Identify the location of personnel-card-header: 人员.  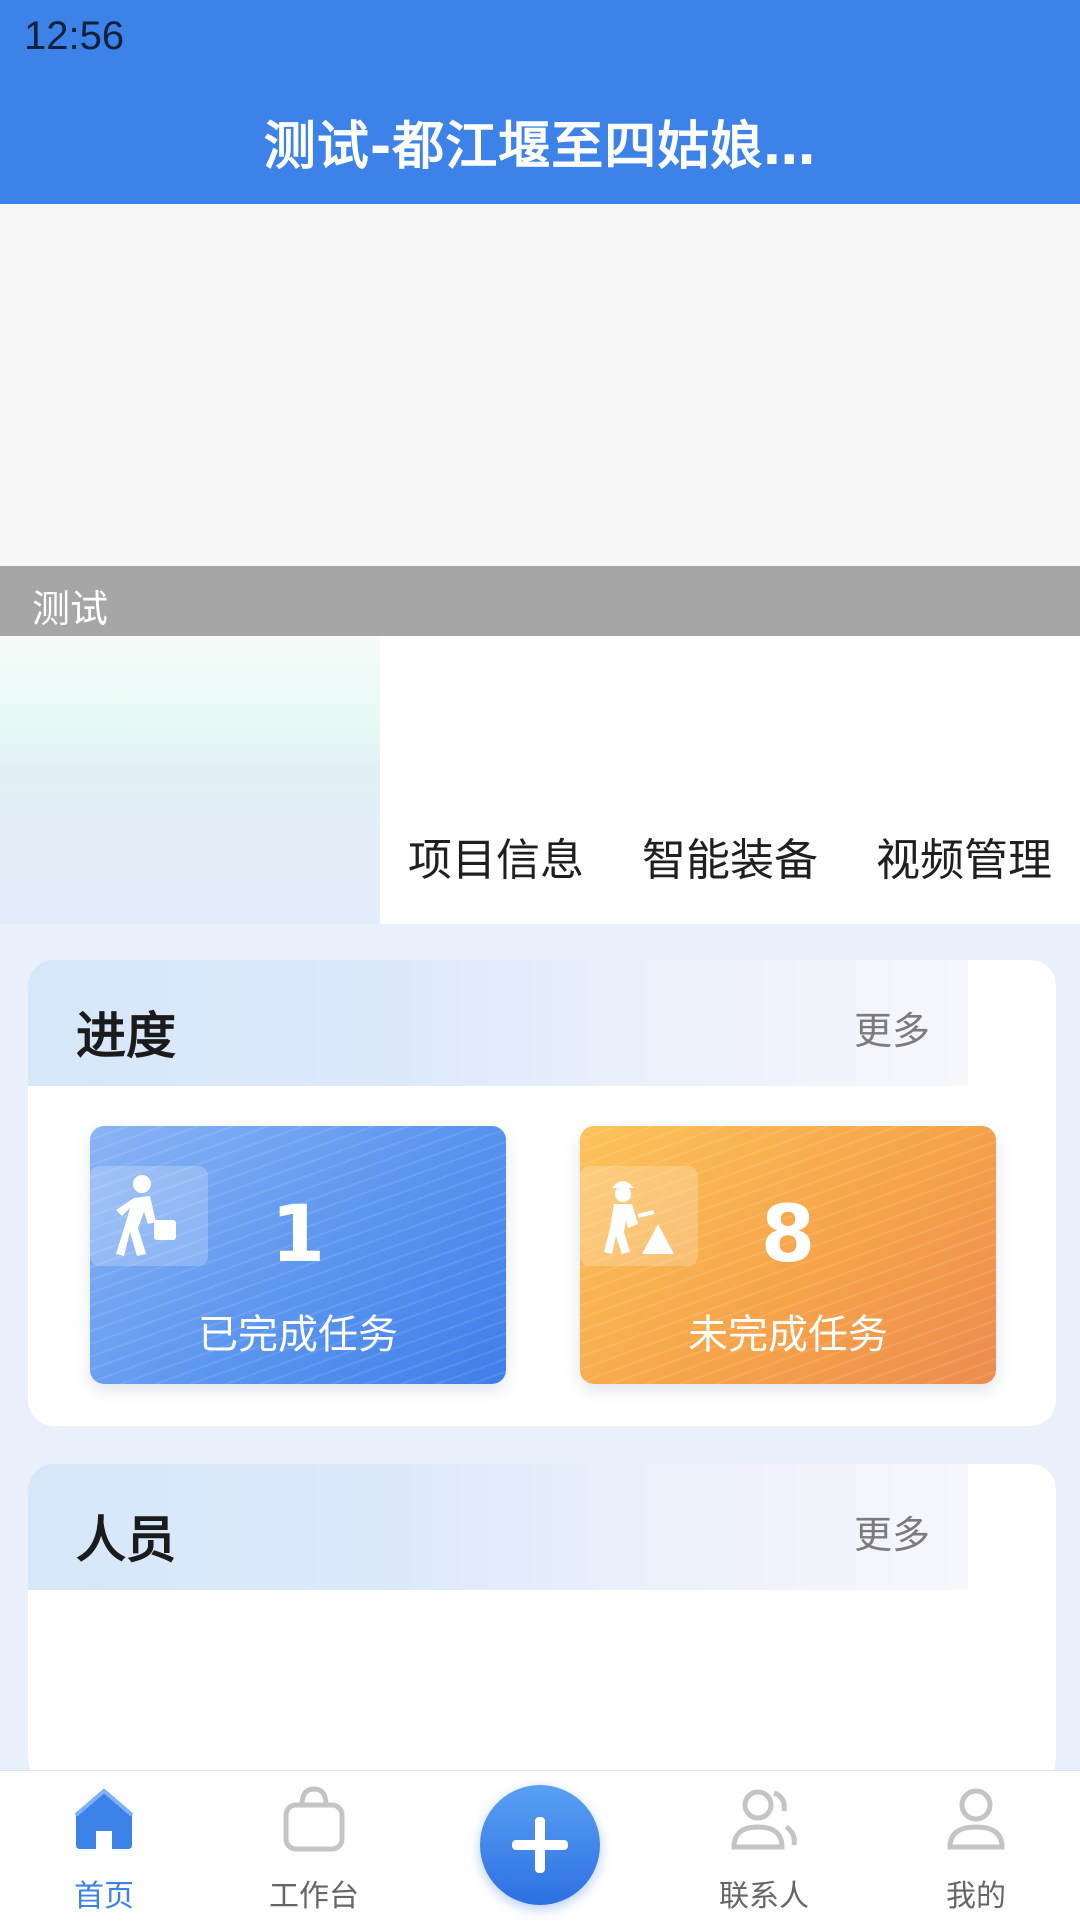
(498, 1527).